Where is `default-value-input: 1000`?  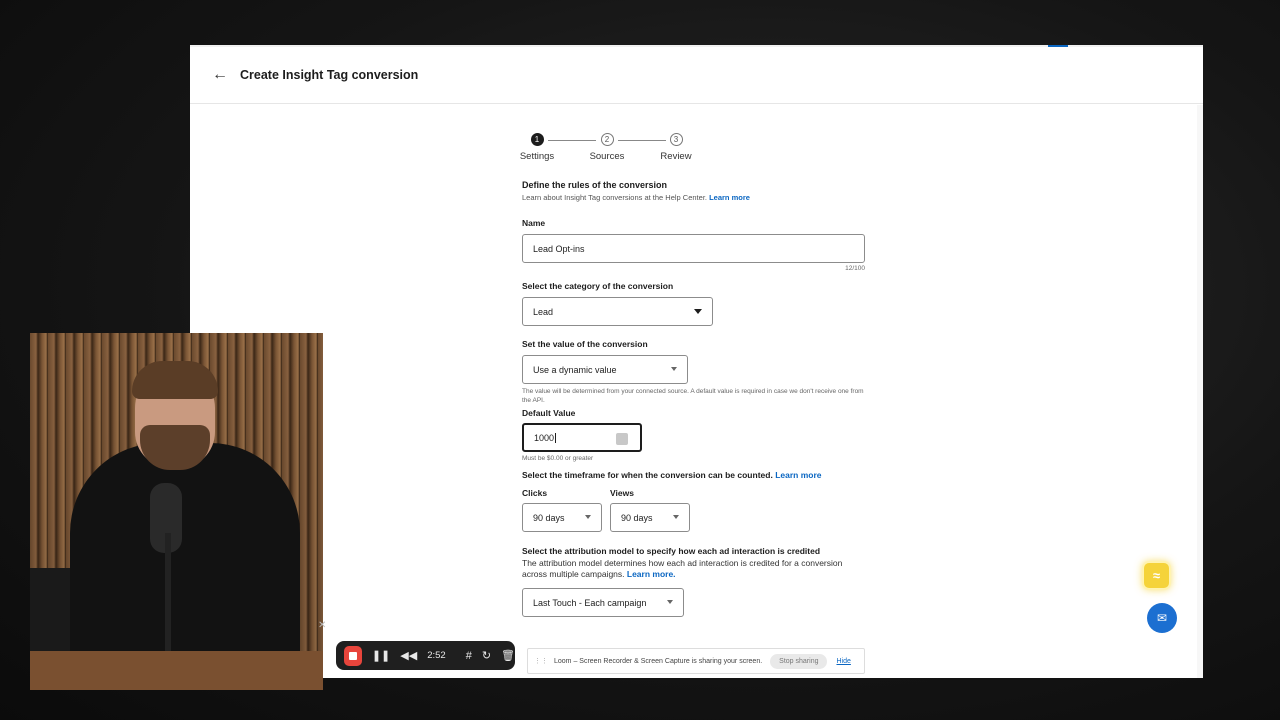
default-value-input: 1000 is located at coordinates (582, 437).